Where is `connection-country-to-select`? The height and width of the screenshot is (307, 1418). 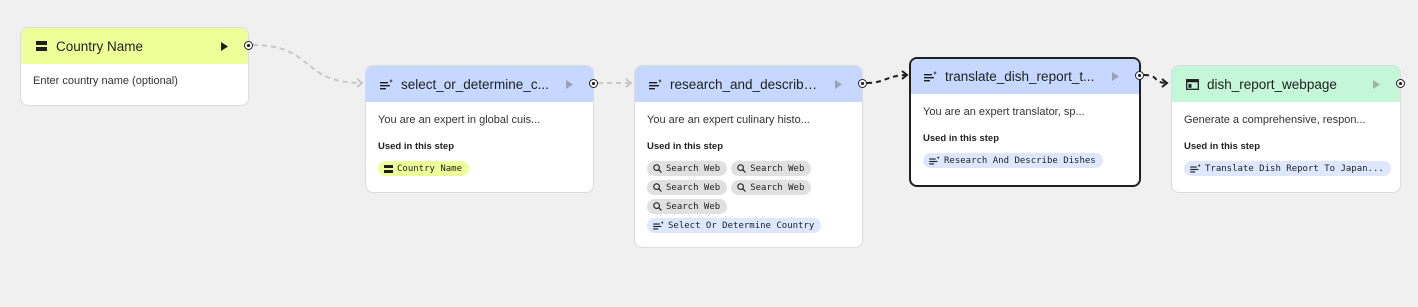 connection-country-to-select is located at coordinates (307, 64).